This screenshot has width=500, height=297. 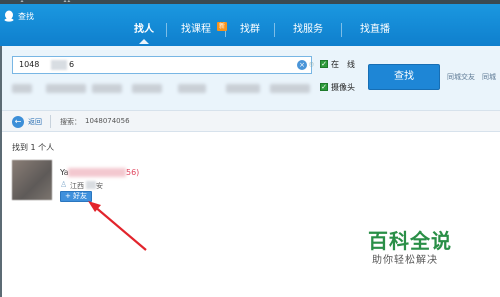 What do you see at coordinates (461, 77) in the screenshot?
I see `city-friends-link: 同城交友` at bounding box center [461, 77].